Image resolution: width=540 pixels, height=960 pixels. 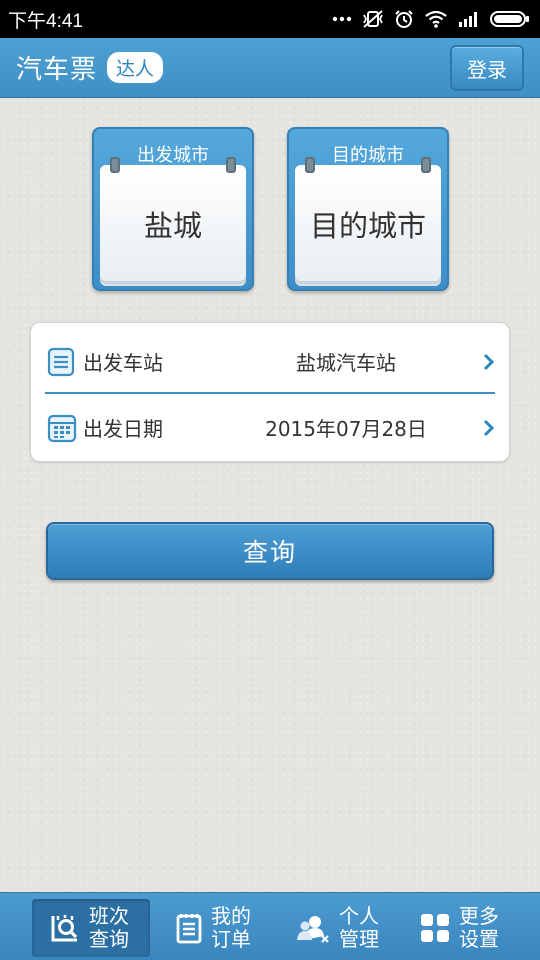 I want to click on calendar-icon, so click(x=62, y=428).